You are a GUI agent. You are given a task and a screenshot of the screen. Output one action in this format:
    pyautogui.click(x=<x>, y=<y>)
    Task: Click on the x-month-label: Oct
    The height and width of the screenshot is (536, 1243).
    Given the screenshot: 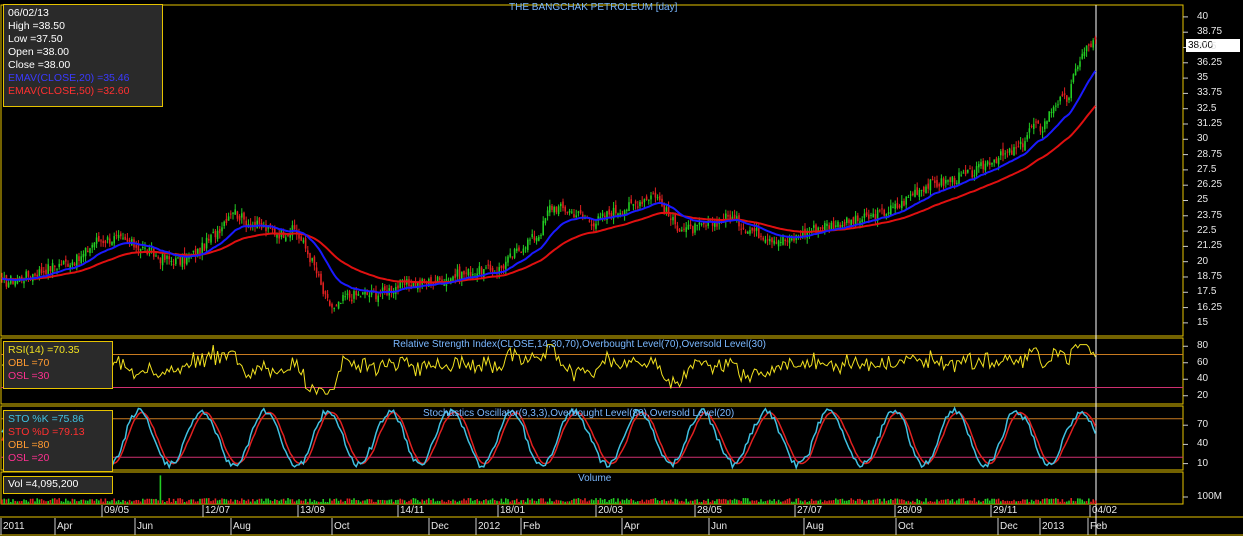 What is the action you would take?
    pyautogui.click(x=906, y=526)
    